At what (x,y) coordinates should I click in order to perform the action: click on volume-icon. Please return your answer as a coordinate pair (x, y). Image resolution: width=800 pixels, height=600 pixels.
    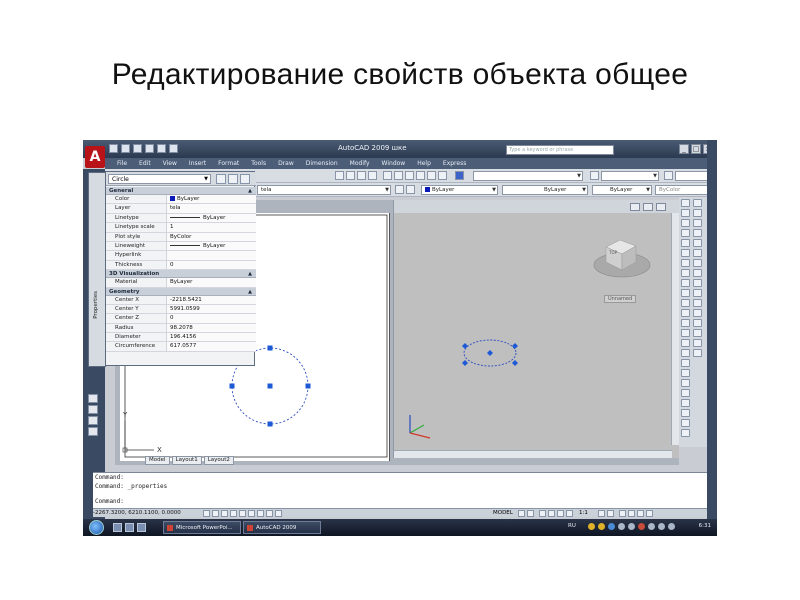
    Looking at the image, I should click on (661, 526).